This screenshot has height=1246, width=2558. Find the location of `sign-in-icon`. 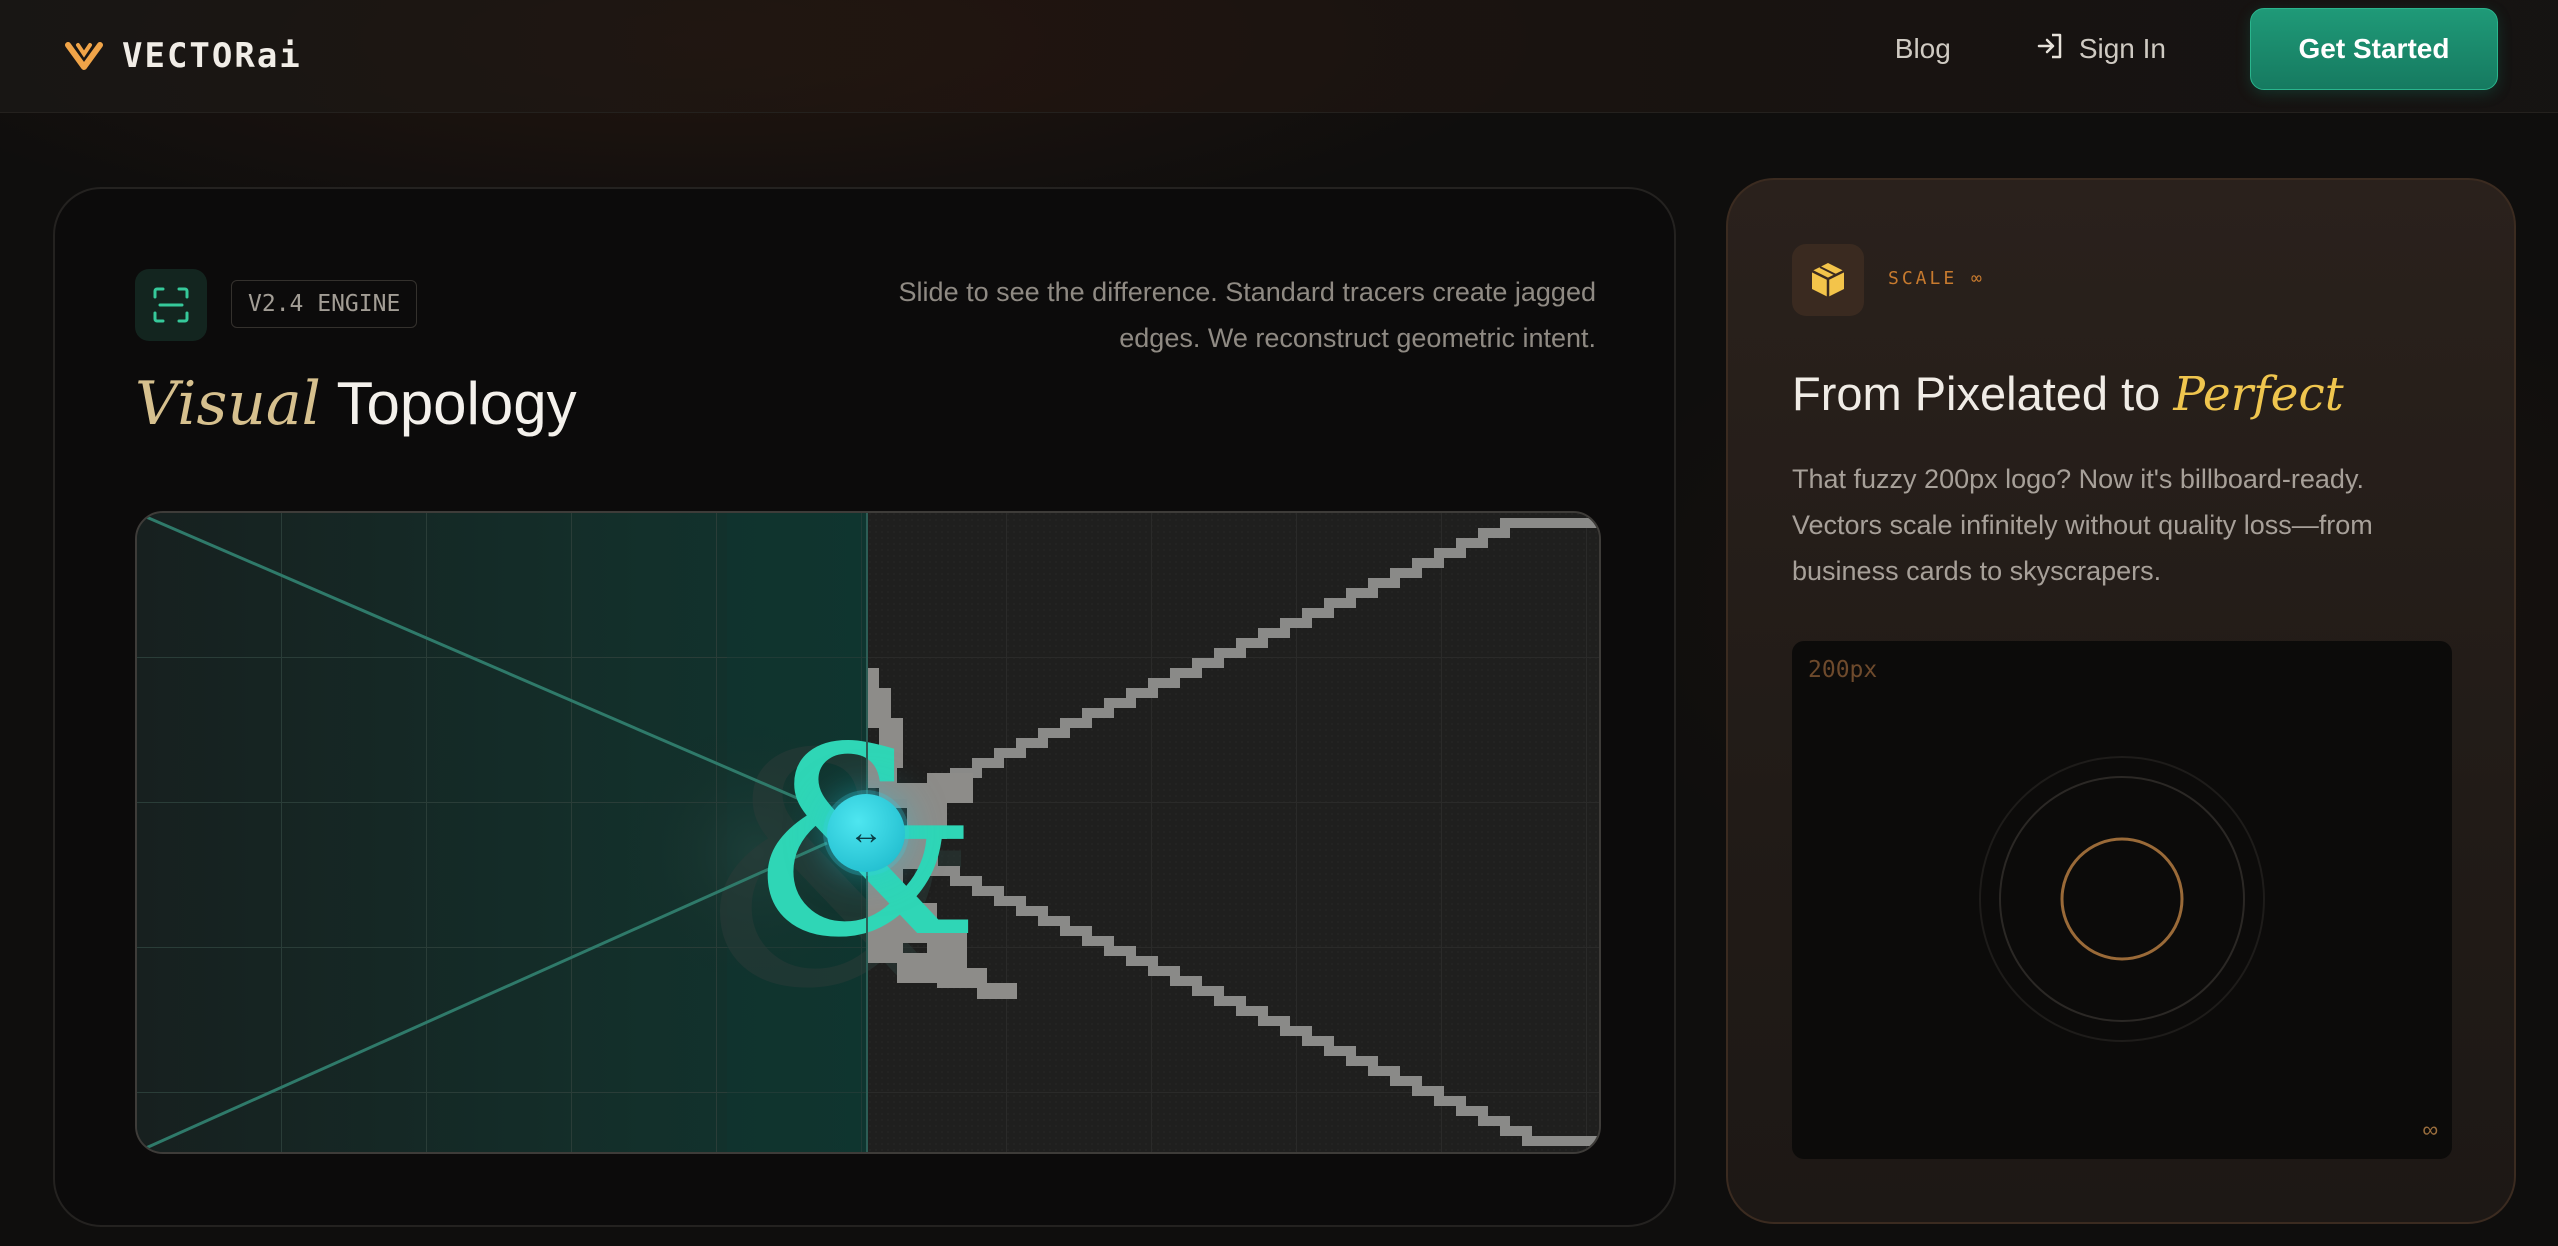

sign-in-icon is located at coordinates (2050, 49).